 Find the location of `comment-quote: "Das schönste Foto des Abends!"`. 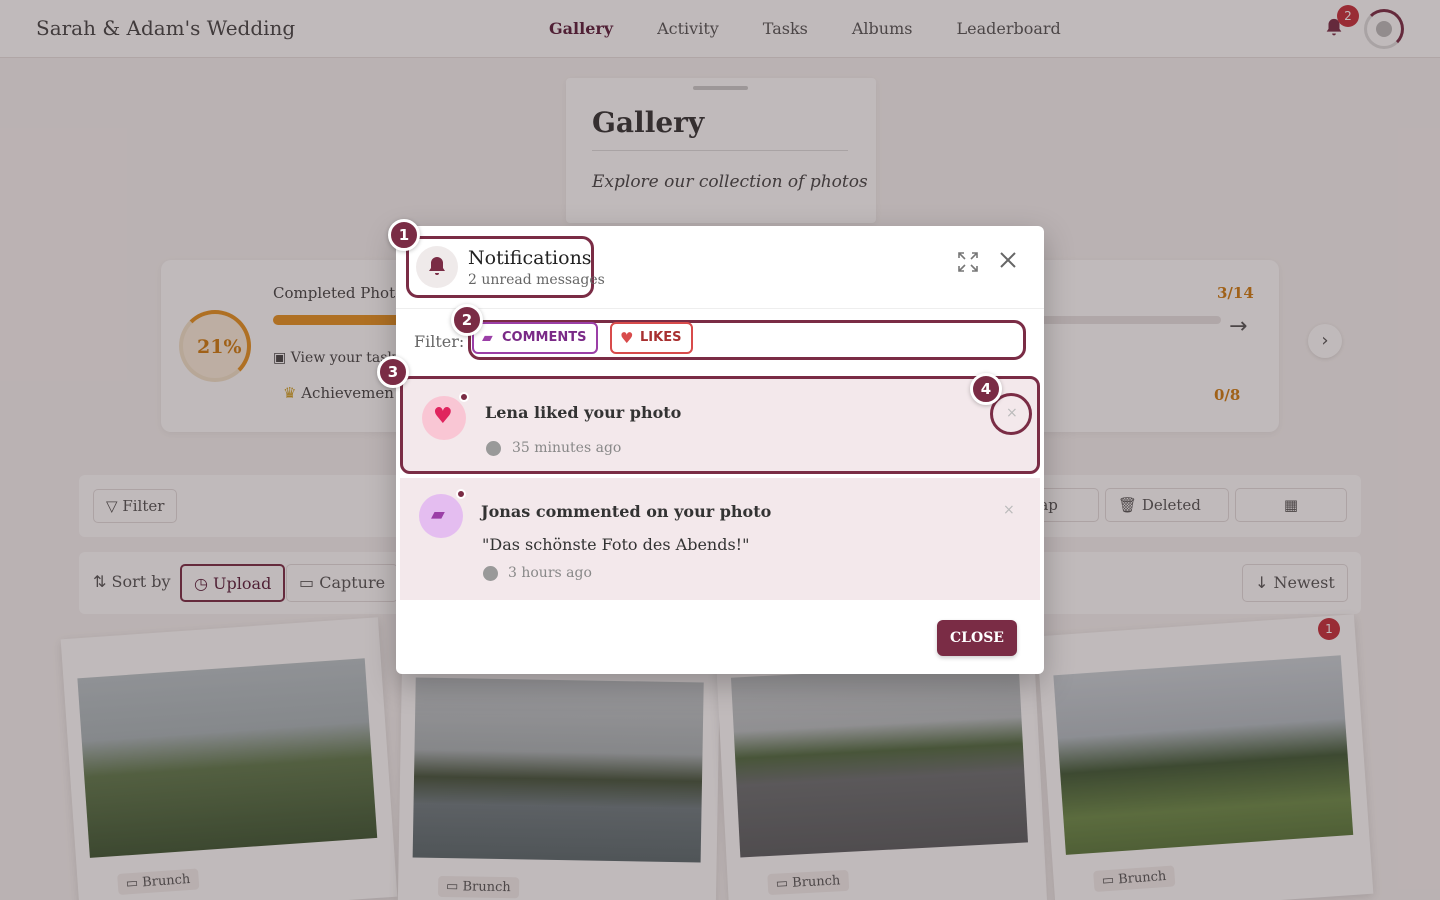

comment-quote: "Das schönste Foto des Abends!" is located at coordinates (616, 544).